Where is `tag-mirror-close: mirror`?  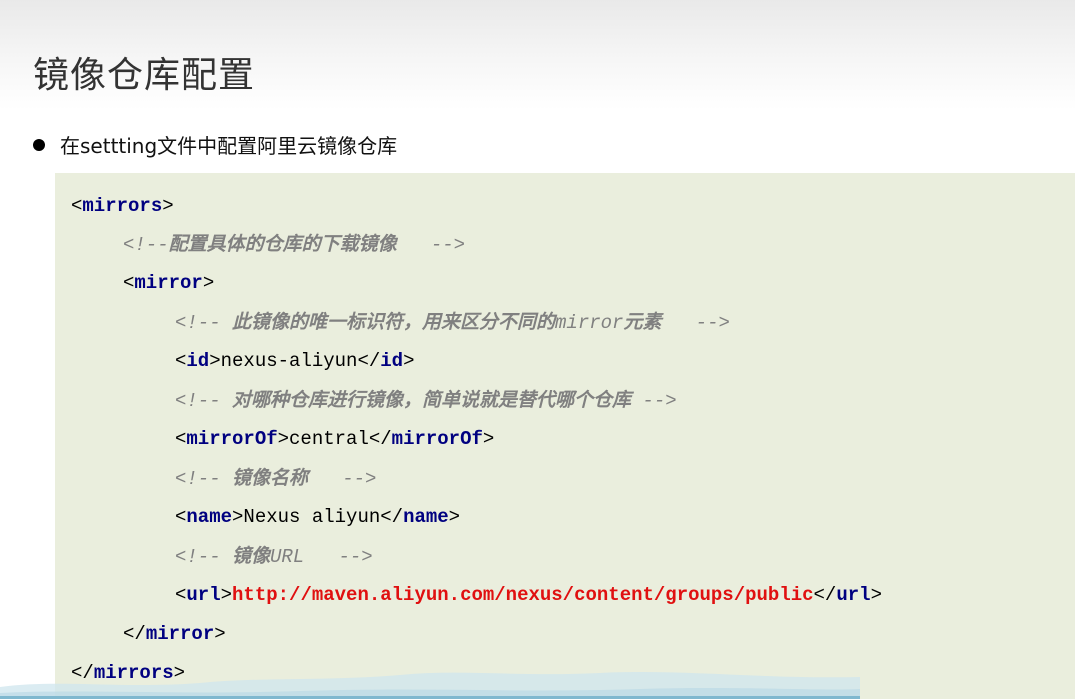
tag-mirror-close: mirror is located at coordinates (180, 634).